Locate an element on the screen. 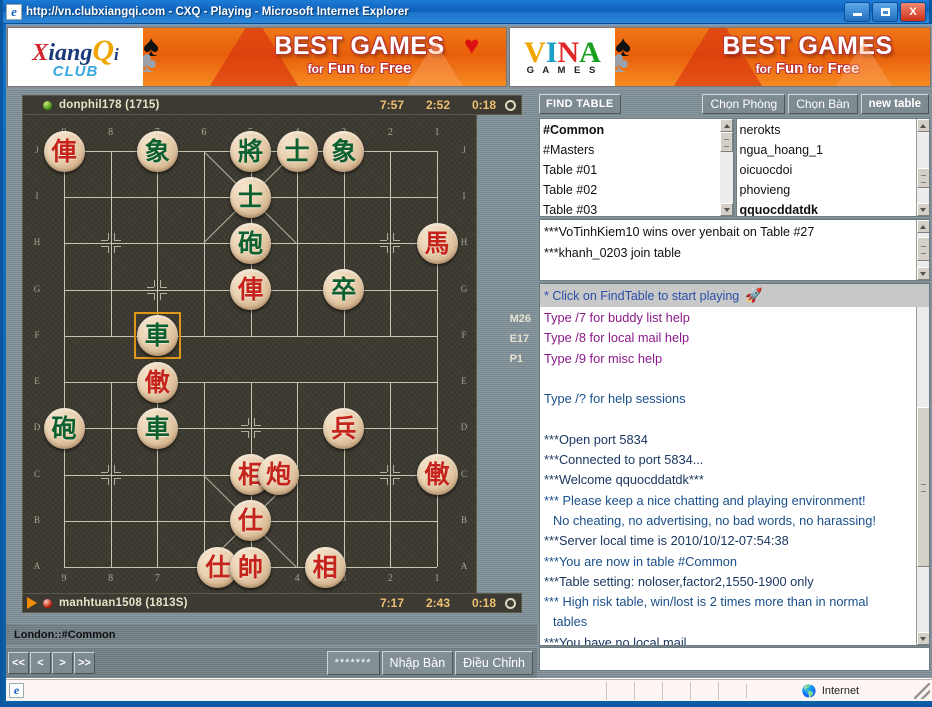 This screenshot has height=707, width=932. board-file-label-top: 1 is located at coordinates (437, 132).